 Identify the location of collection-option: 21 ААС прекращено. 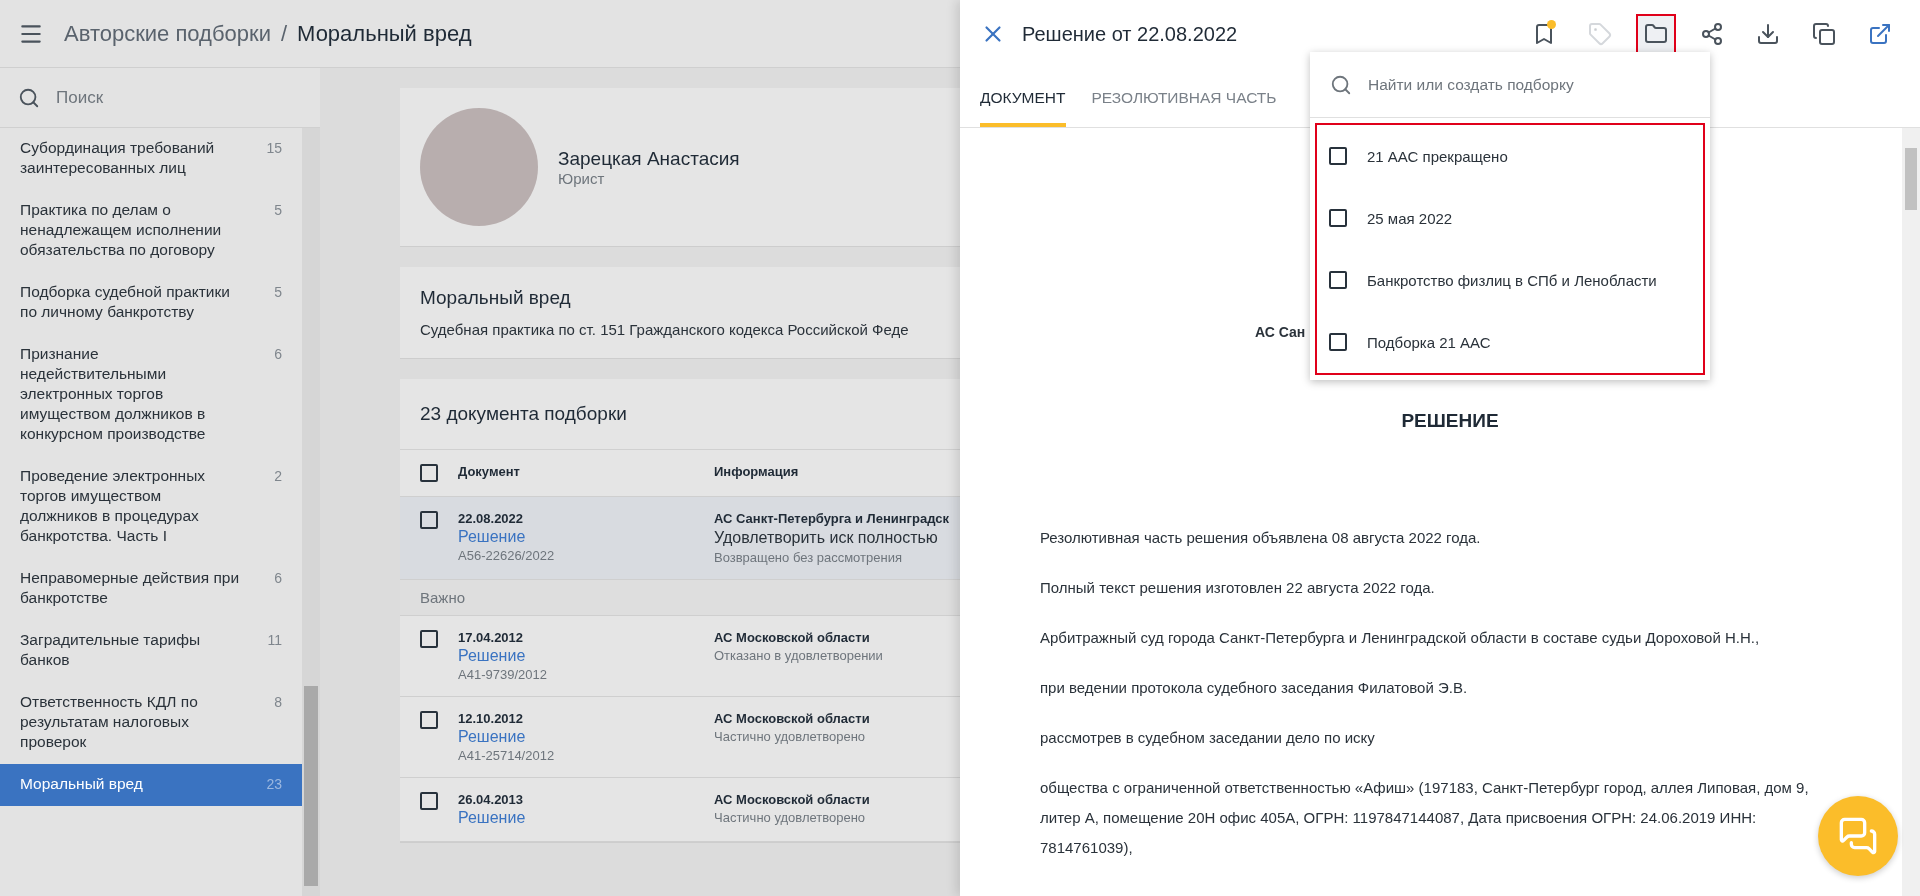
(1510, 156).